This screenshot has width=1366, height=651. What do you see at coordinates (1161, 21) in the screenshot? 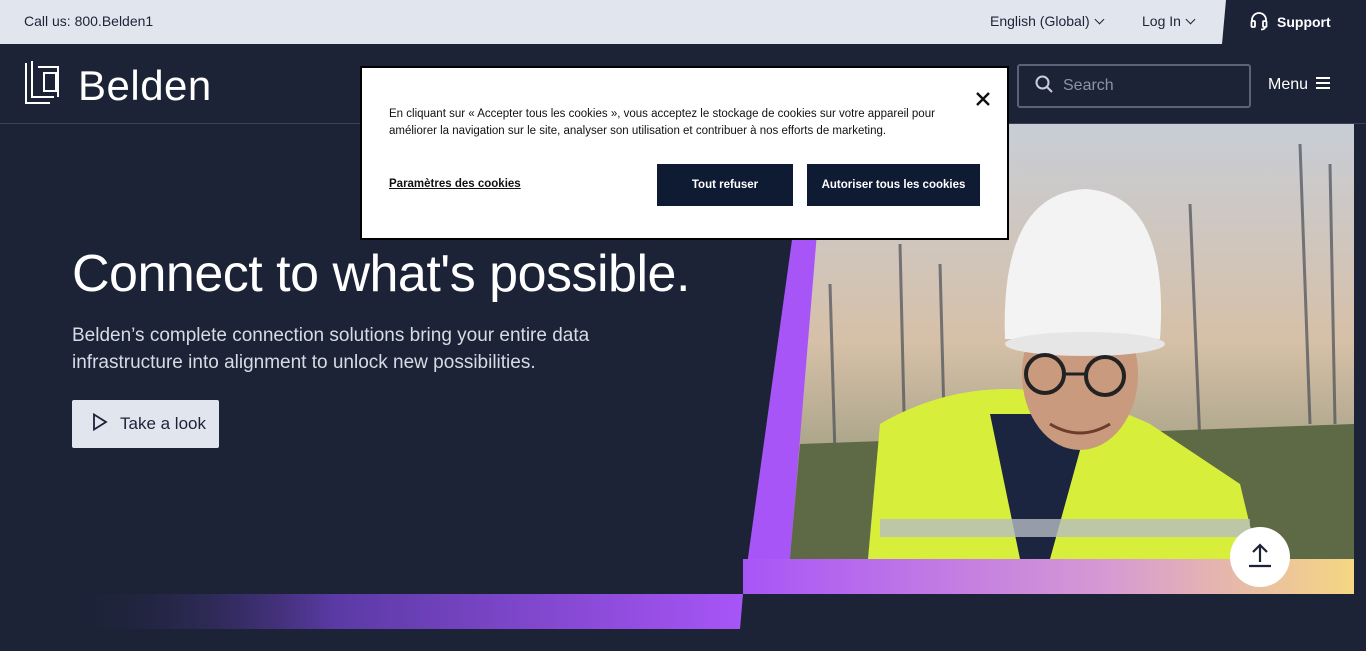
I see `login-label: Log In` at bounding box center [1161, 21].